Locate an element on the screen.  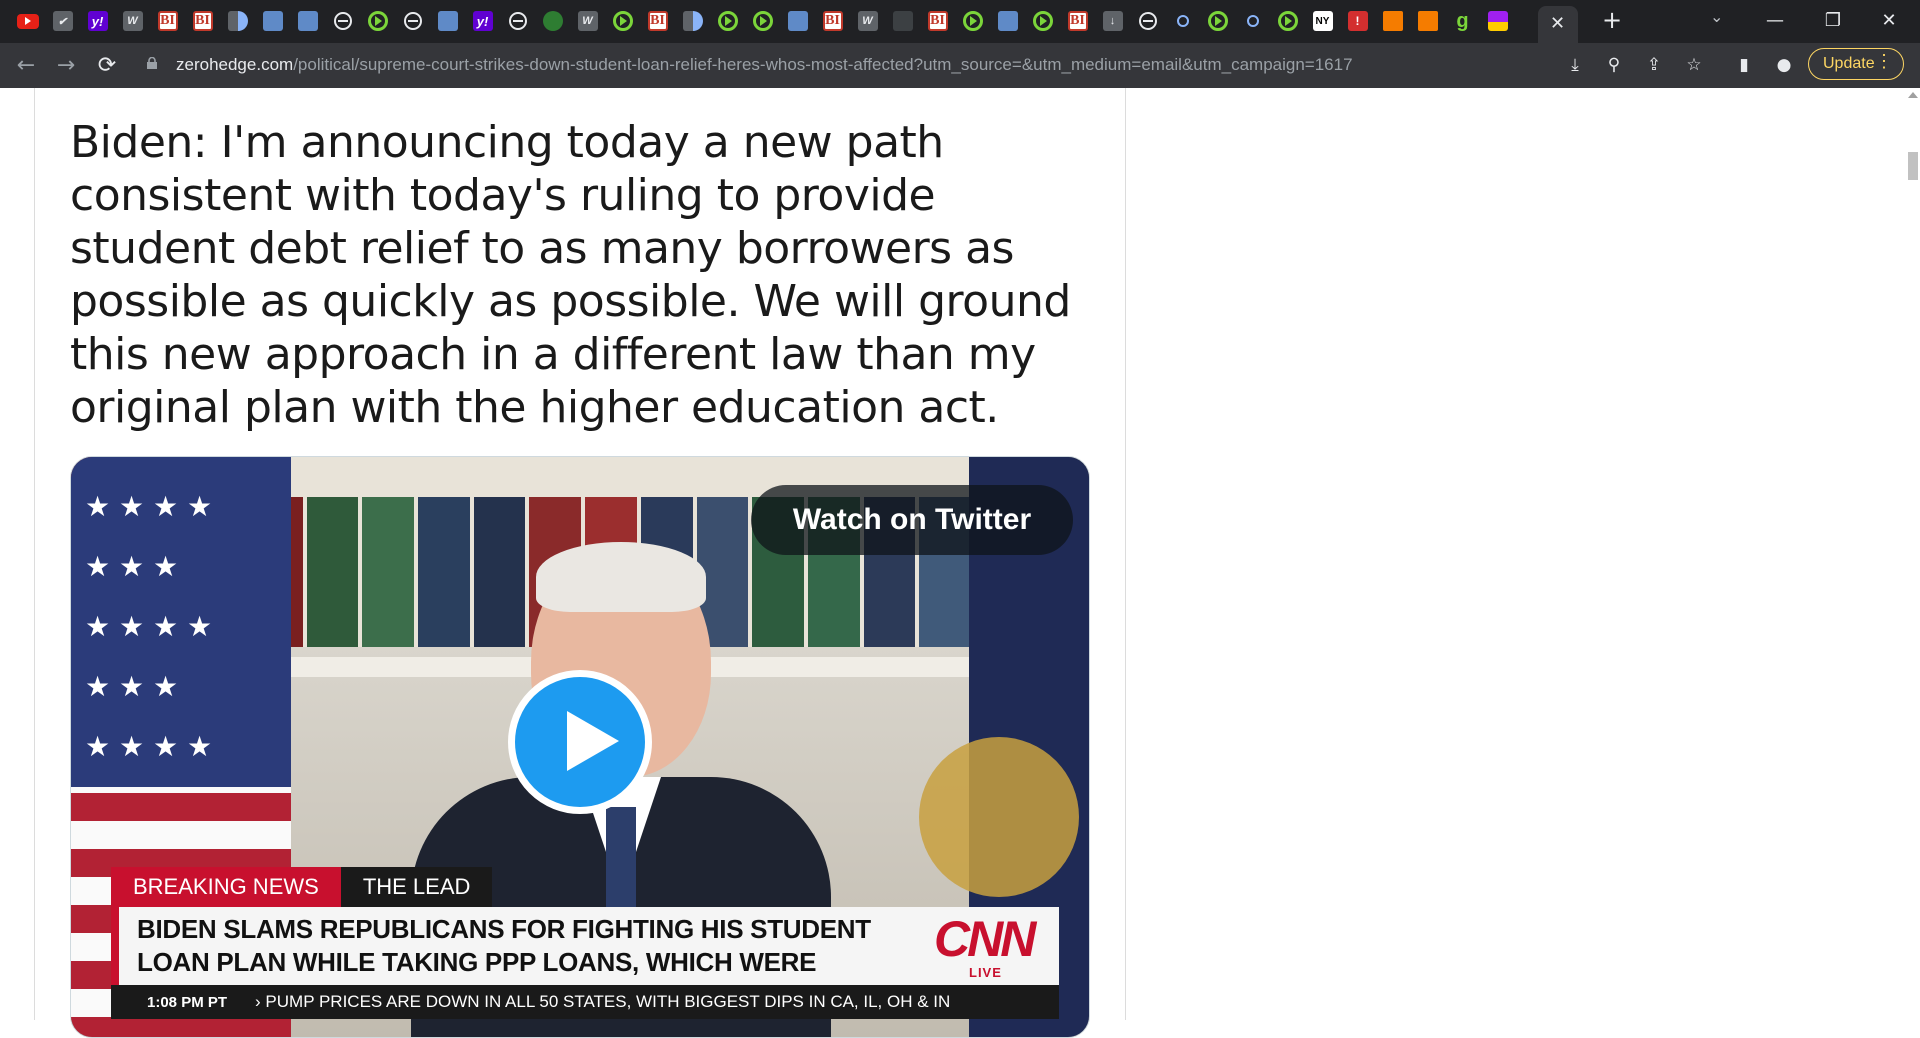
tab-search-button: ⌄ is located at coordinates (1716, 16).